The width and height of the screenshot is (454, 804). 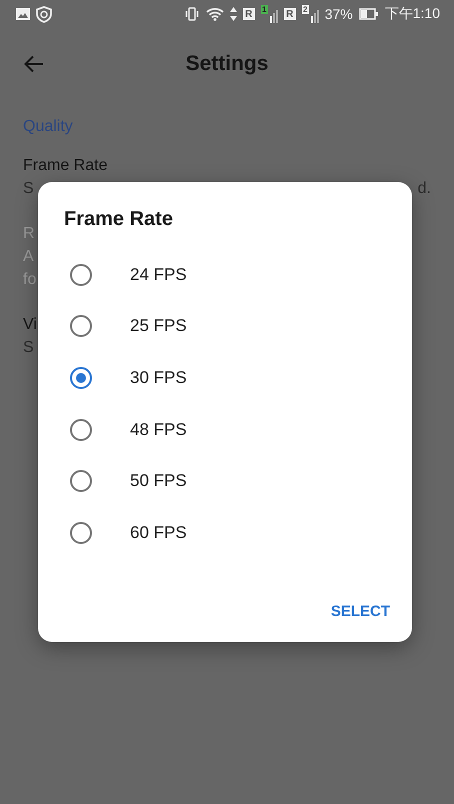 What do you see at coordinates (158, 274) in the screenshot?
I see `option-label: 24 FPS` at bounding box center [158, 274].